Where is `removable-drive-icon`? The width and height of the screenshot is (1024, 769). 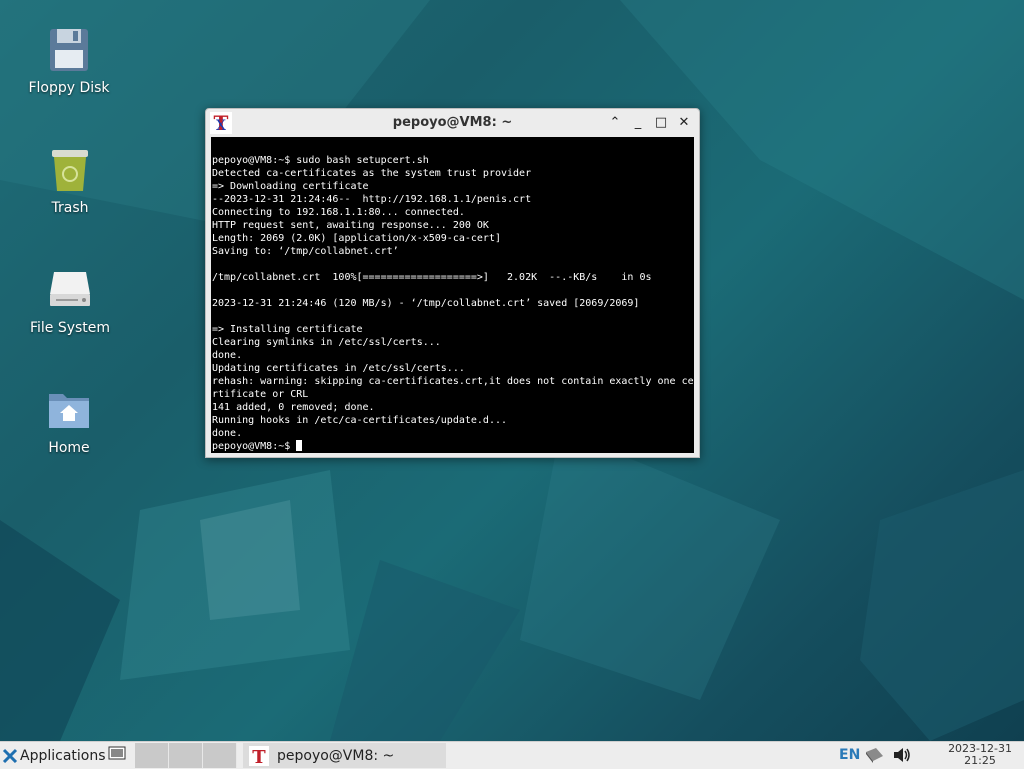
removable-drive-icon is located at coordinates (874, 755).